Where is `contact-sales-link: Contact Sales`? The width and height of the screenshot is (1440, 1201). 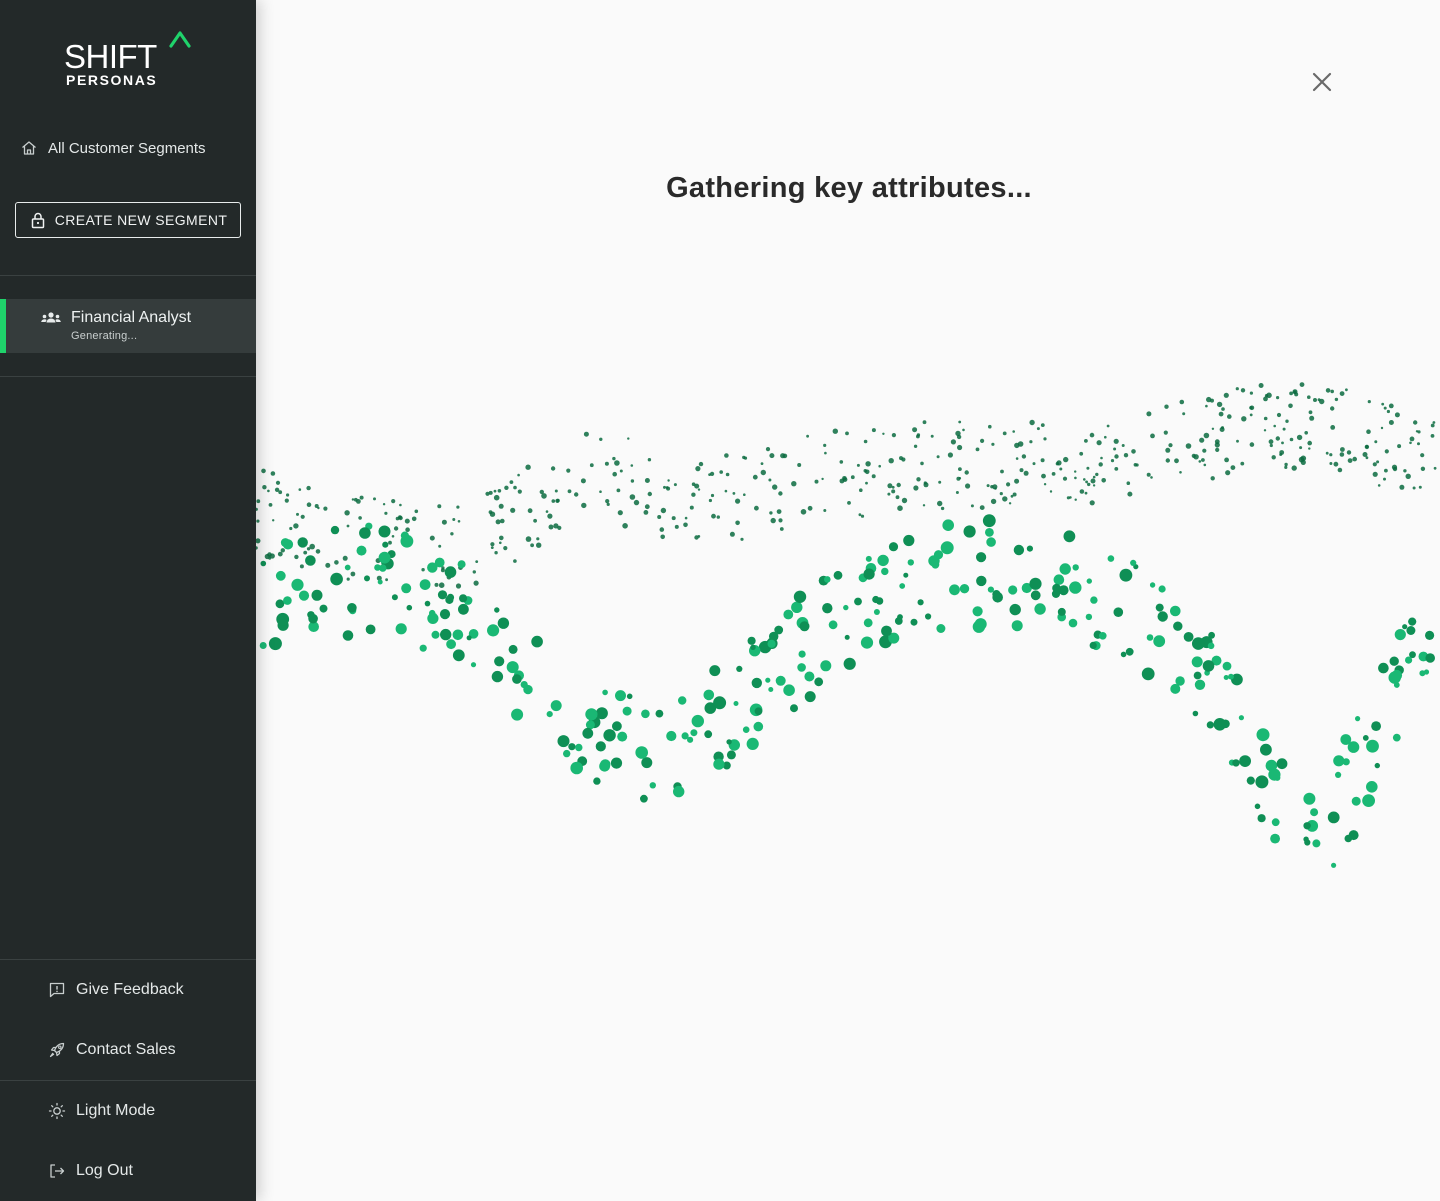 contact-sales-link: Contact Sales is located at coordinates (112, 1050).